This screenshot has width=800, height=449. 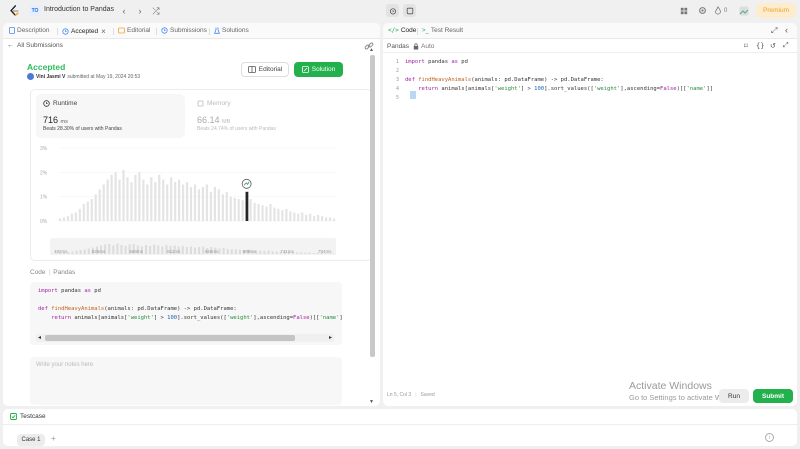 What do you see at coordinates (14, 11) in the screenshot?
I see `leetcode-logo-icon` at bounding box center [14, 11].